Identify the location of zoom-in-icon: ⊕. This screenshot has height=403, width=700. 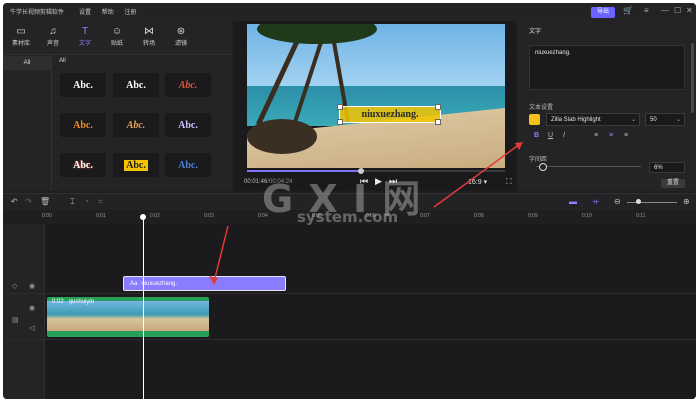
(686, 201).